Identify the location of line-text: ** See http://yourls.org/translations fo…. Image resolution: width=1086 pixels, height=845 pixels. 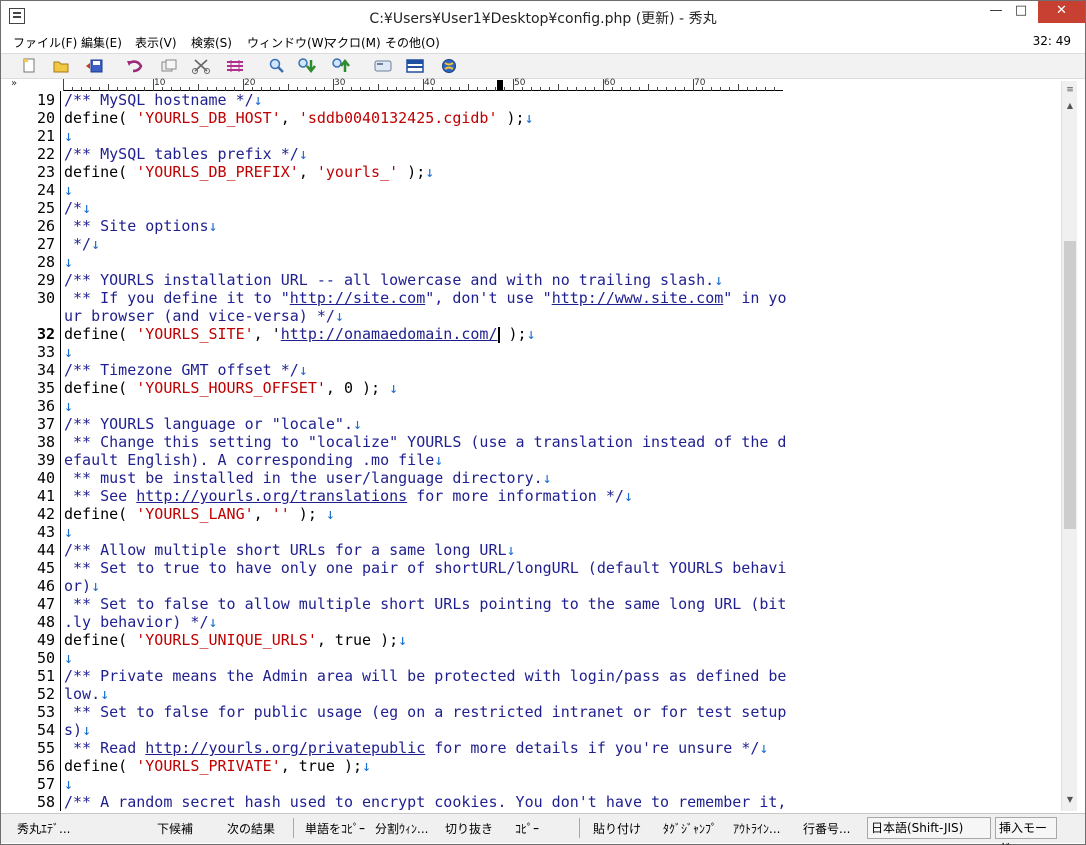
(348, 496).